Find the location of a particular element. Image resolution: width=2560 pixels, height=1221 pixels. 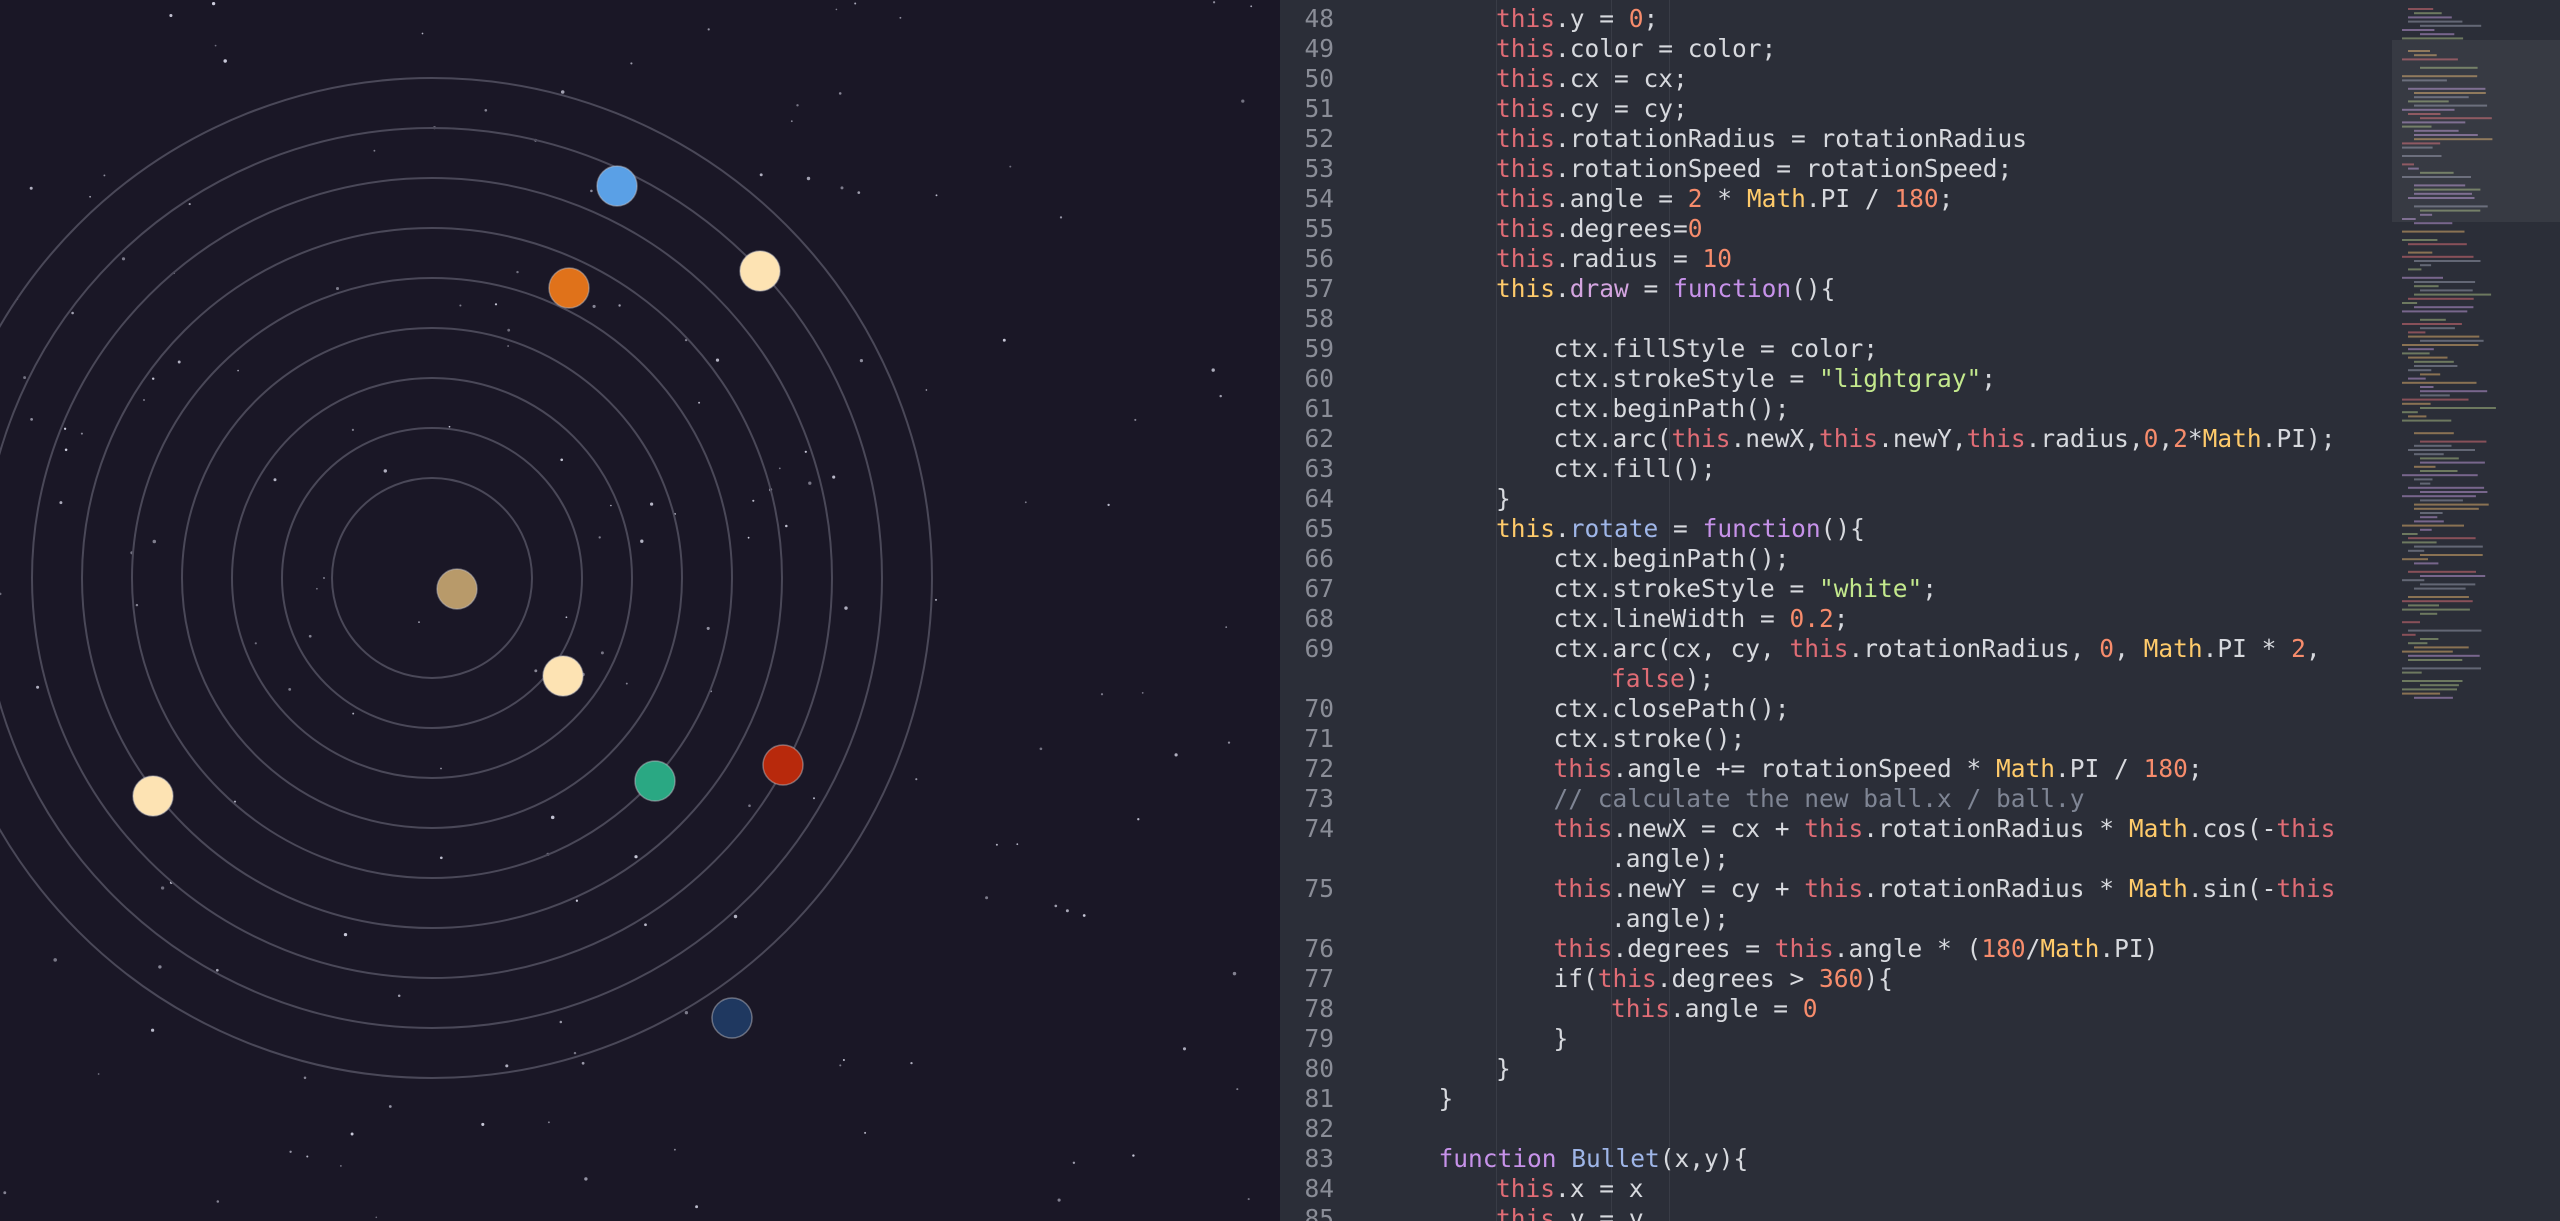

code-token: if( is located at coordinates (1575, 978).